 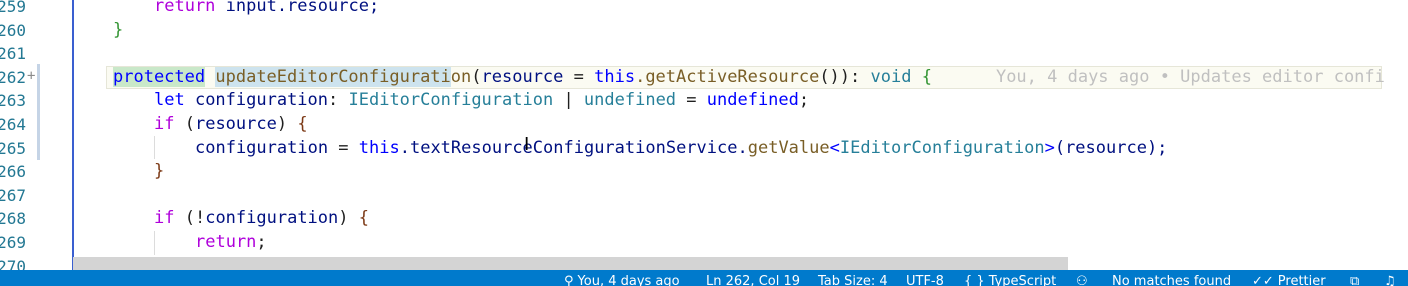 What do you see at coordinates (13, 195) in the screenshot?
I see `line-number: 267` at bounding box center [13, 195].